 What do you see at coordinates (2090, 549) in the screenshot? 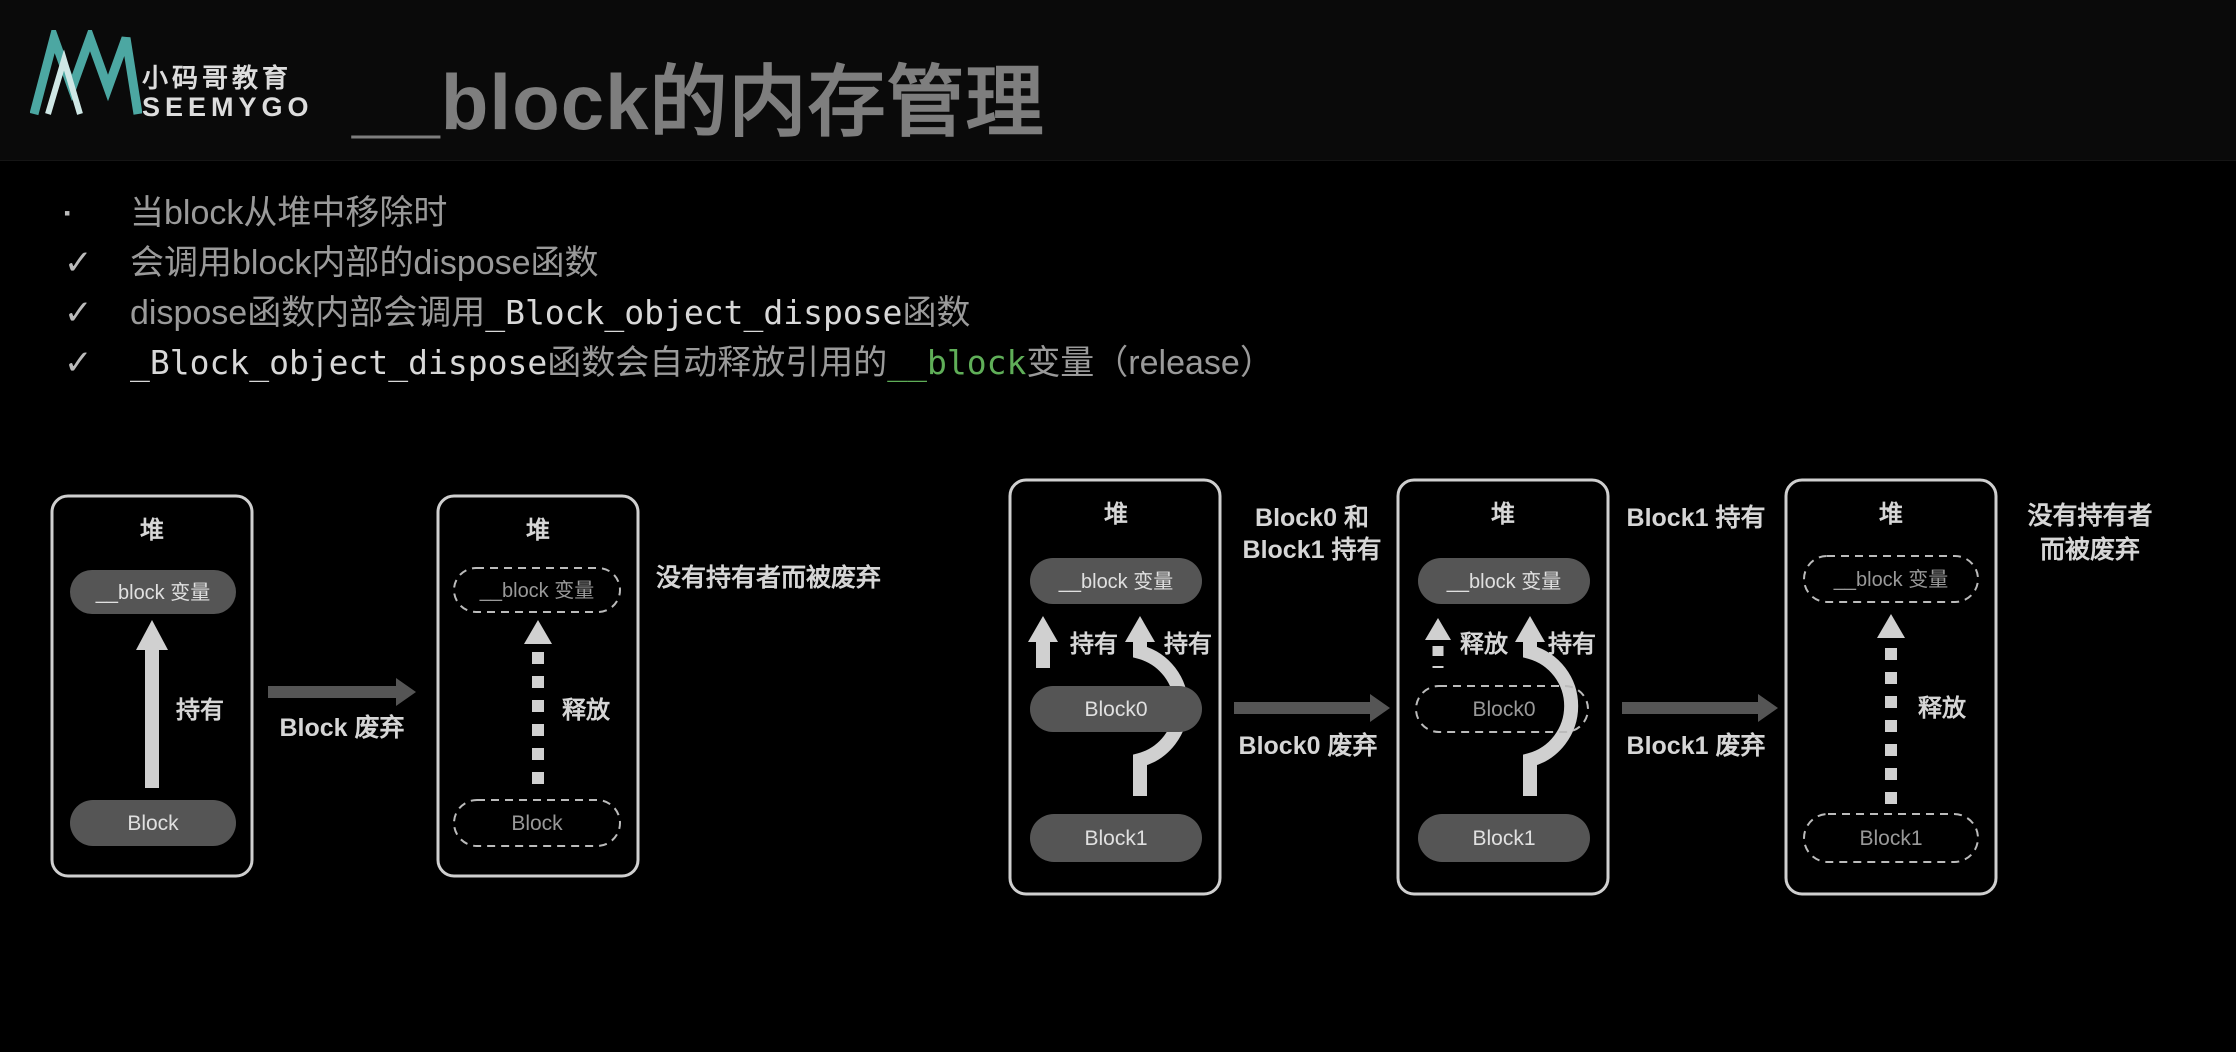
I see `discard-note-line2: 而被废弃` at bounding box center [2090, 549].